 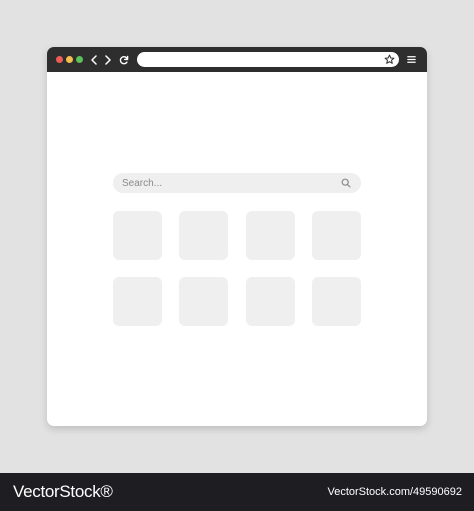 I want to click on reload-icon, so click(x=124, y=59).